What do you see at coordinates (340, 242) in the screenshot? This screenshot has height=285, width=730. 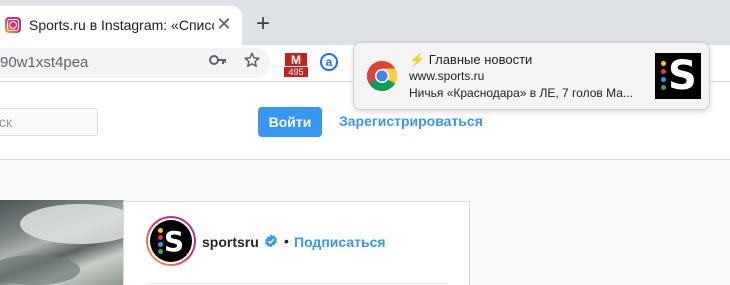 I see `follow-button: Подписаться` at bounding box center [340, 242].